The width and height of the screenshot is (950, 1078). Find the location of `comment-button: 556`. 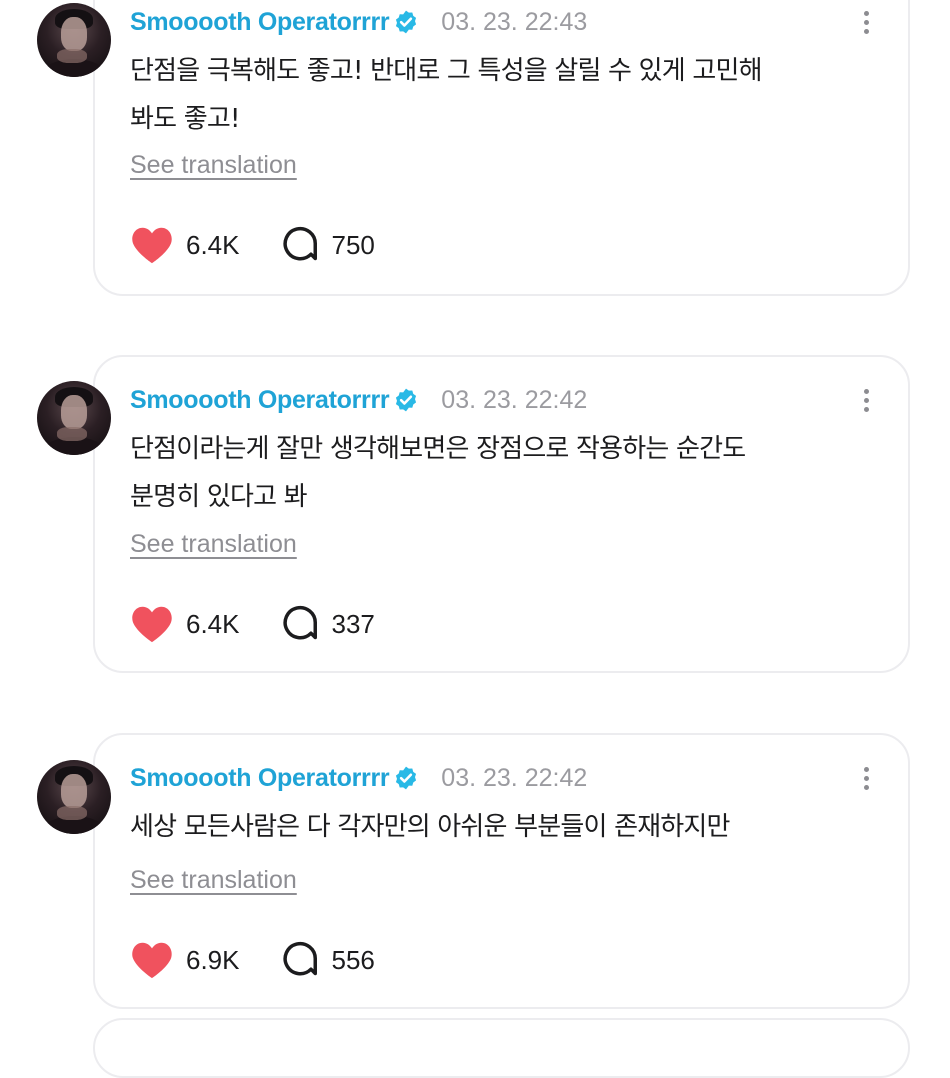

comment-button: 556 is located at coordinates (328, 960).